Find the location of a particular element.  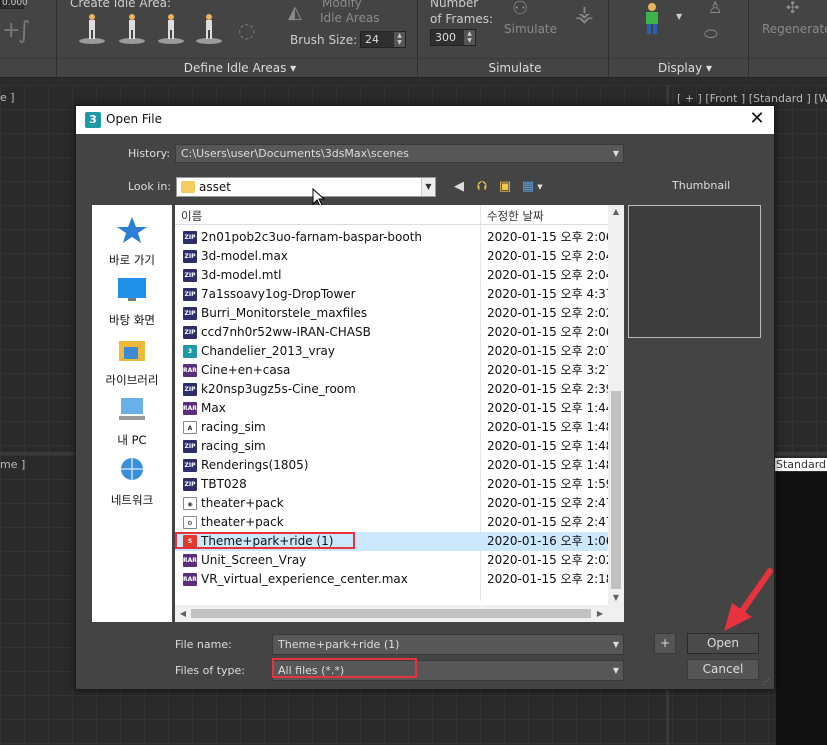

file-name: Theme+park+ride (1) is located at coordinates (267, 541).